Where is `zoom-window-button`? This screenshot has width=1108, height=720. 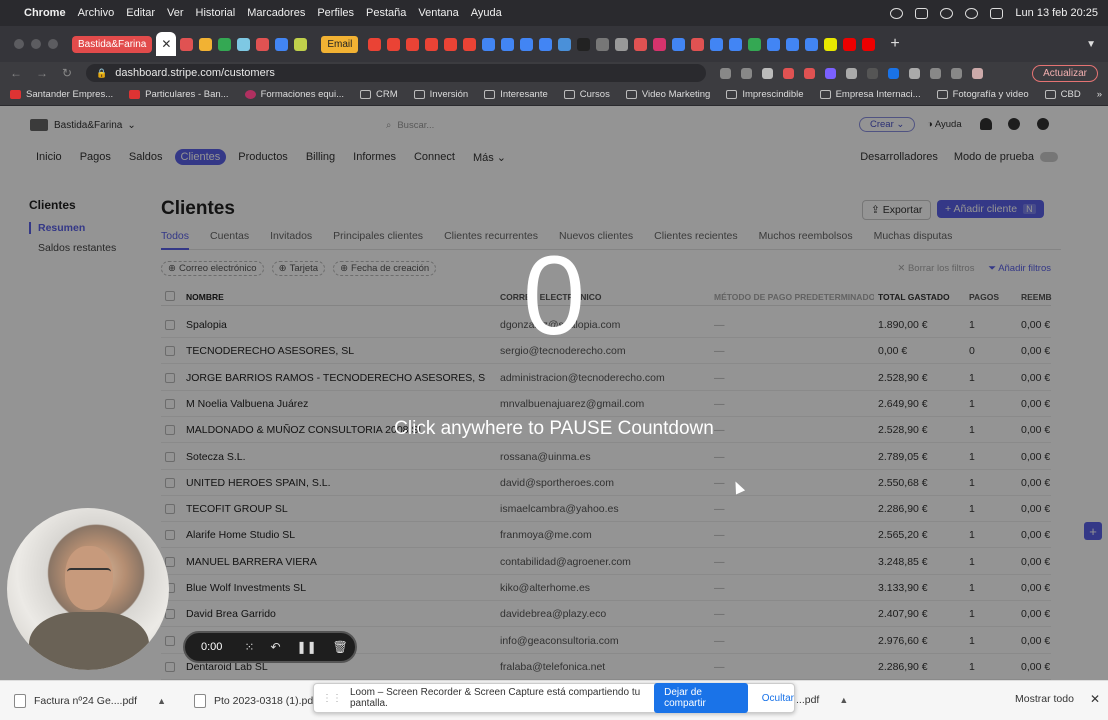
zoom-window-button is located at coordinates (53, 44).